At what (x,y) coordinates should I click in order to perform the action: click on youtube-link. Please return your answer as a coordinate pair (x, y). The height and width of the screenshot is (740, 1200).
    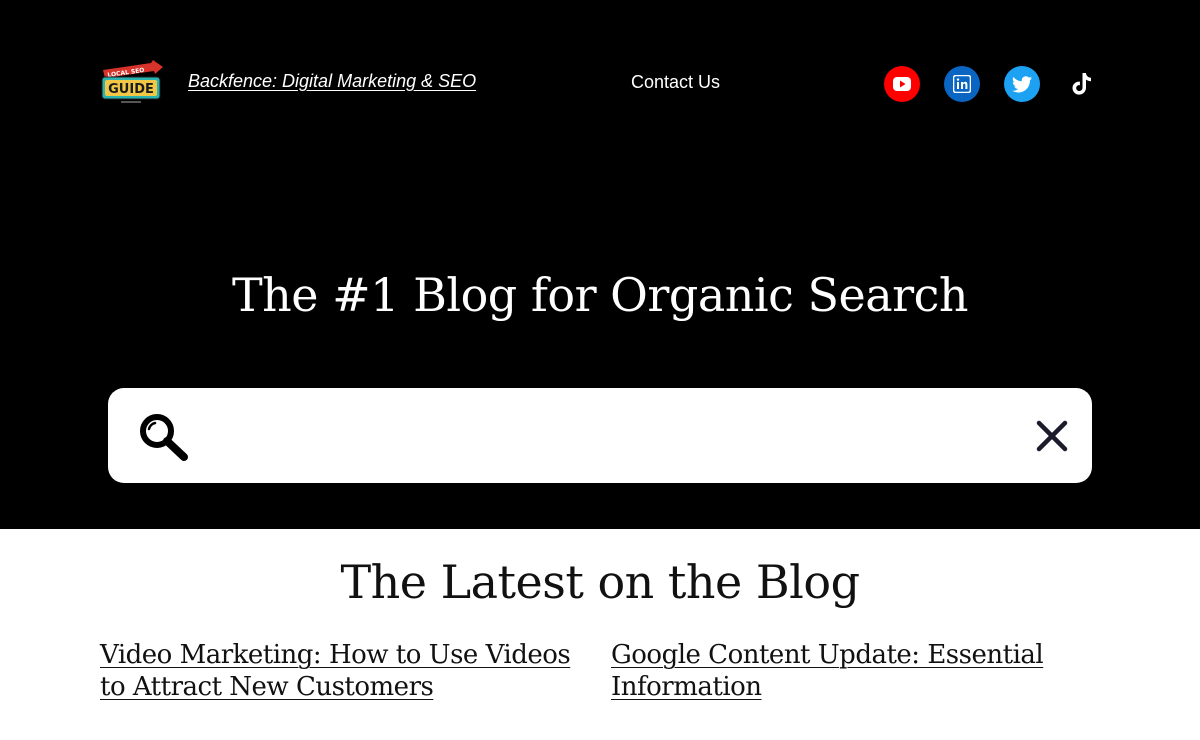
    Looking at the image, I should click on (902, 84).